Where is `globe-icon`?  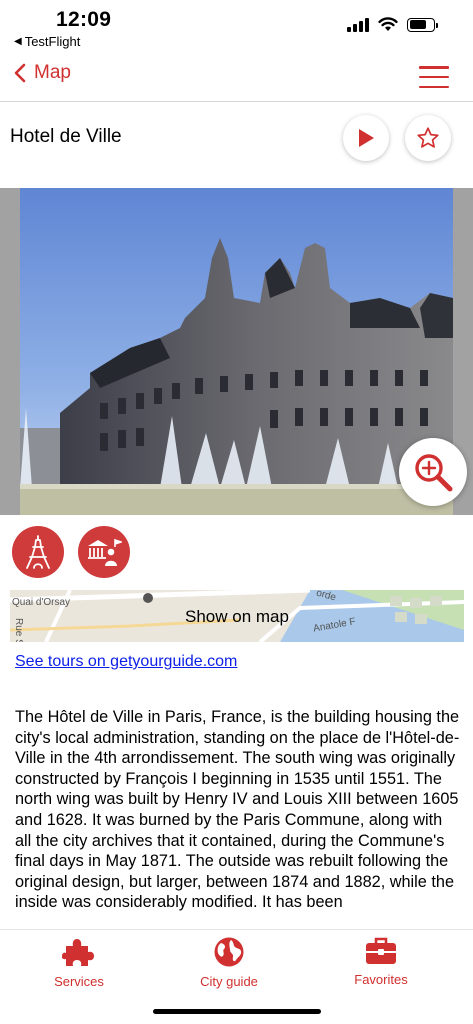 globe-icon is located at coordinates (229, 952).